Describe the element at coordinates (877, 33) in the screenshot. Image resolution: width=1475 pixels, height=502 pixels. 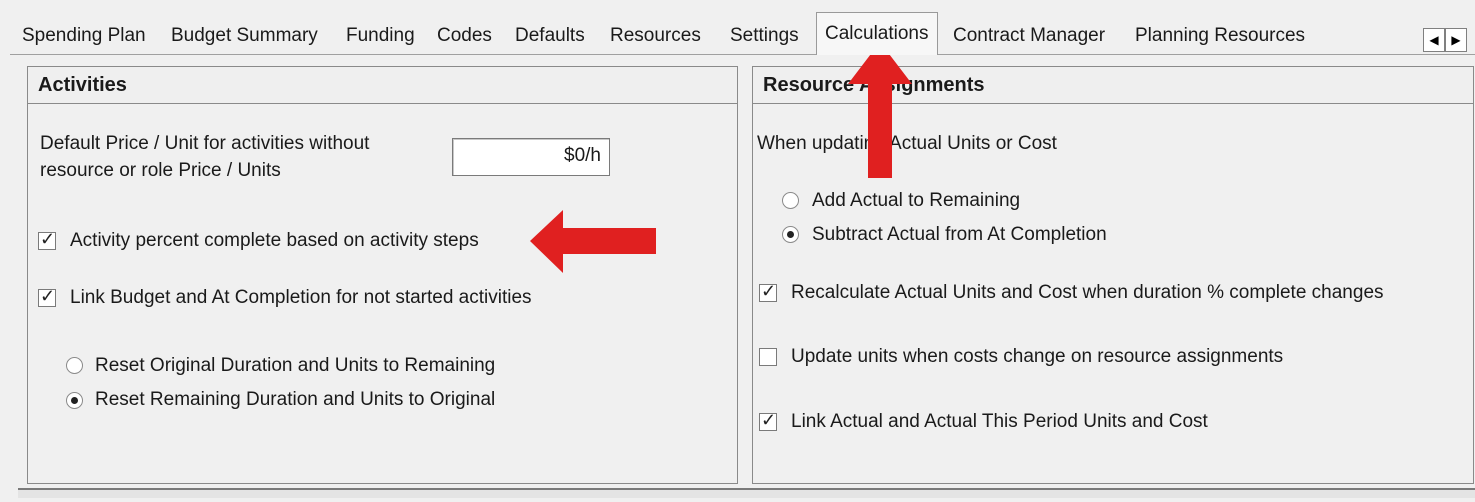
I see `tab-calculations: Calculations` at that location.